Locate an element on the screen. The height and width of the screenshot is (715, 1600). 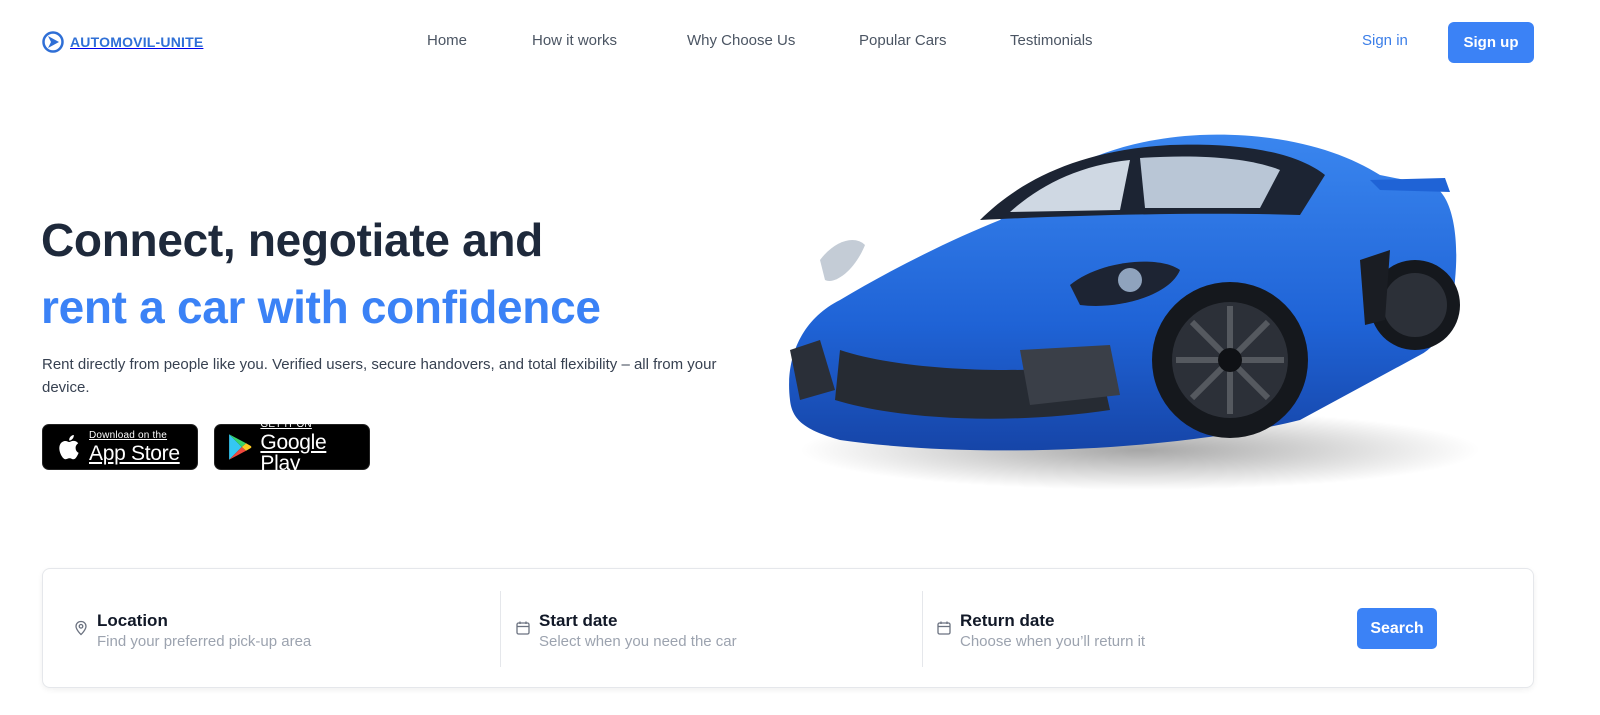
start-date-field: Start date is located at coordinates (715, 629).